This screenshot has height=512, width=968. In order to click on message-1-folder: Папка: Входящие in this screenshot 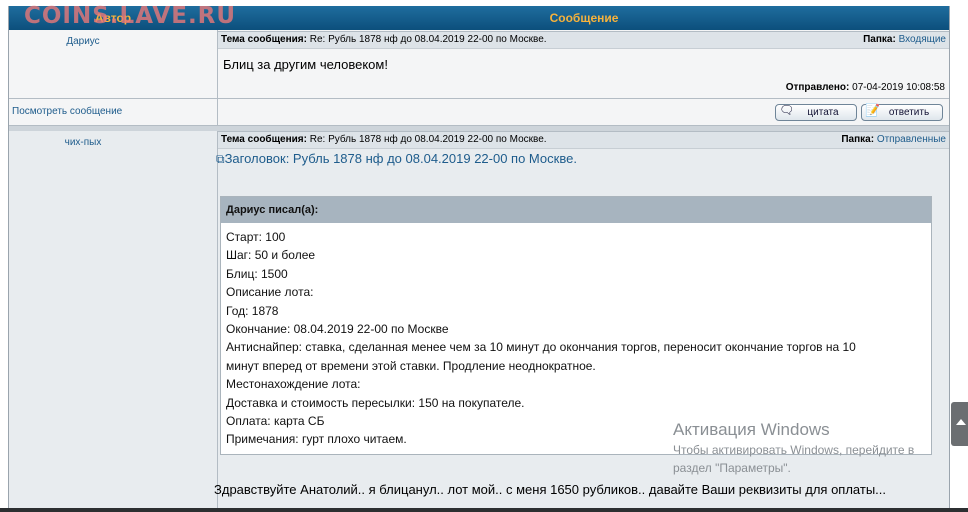, I will do `click(904, 40)`.